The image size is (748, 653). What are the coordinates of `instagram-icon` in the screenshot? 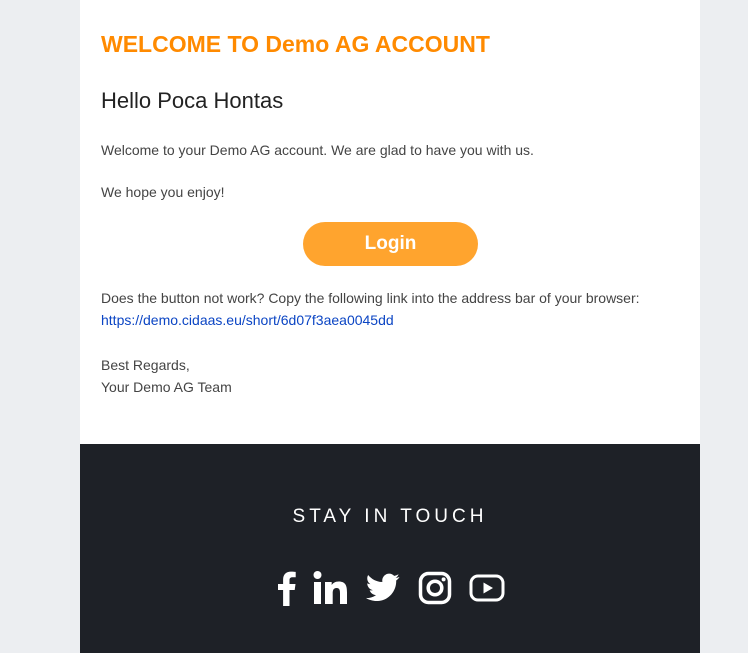 It's located at (435, 588).